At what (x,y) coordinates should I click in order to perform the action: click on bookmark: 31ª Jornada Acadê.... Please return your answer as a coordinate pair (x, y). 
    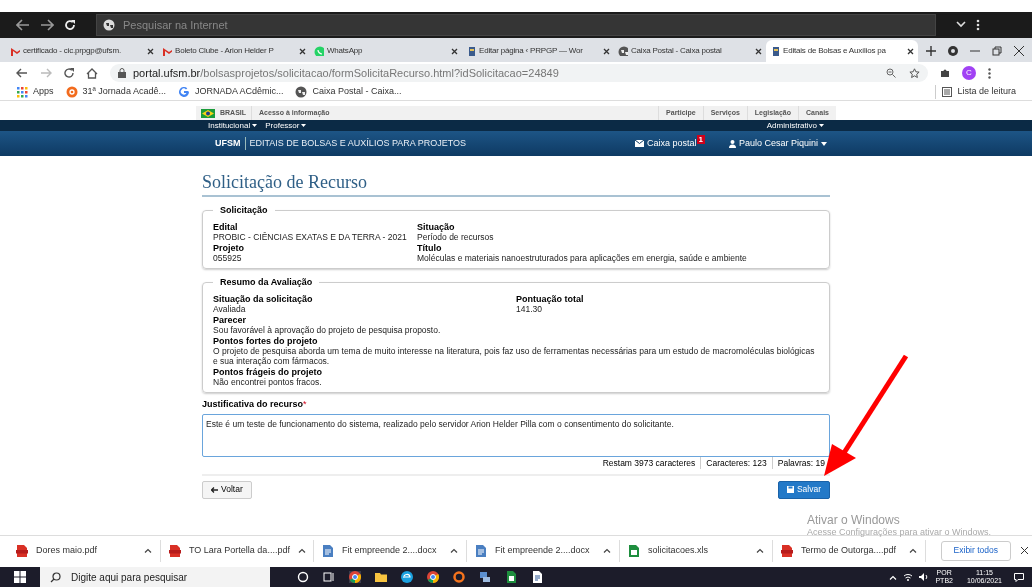
    Looking at the image, I should click on (115, 92).